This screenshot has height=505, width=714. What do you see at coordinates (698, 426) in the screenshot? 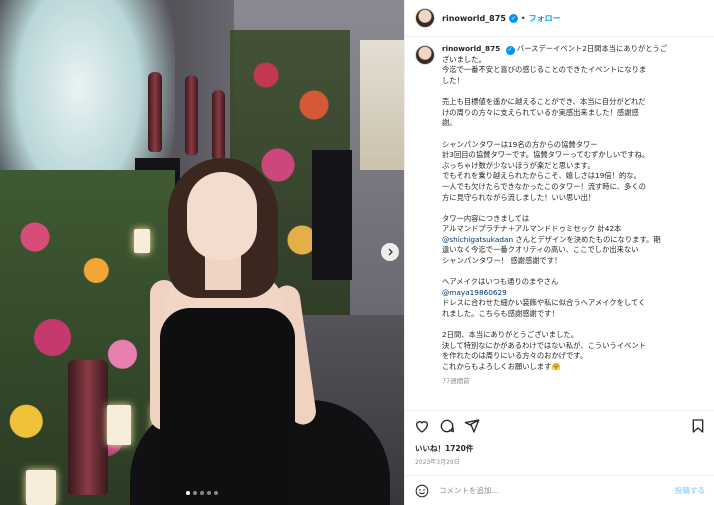
I see `bookmark-icon` at bounding box center [698, 426].